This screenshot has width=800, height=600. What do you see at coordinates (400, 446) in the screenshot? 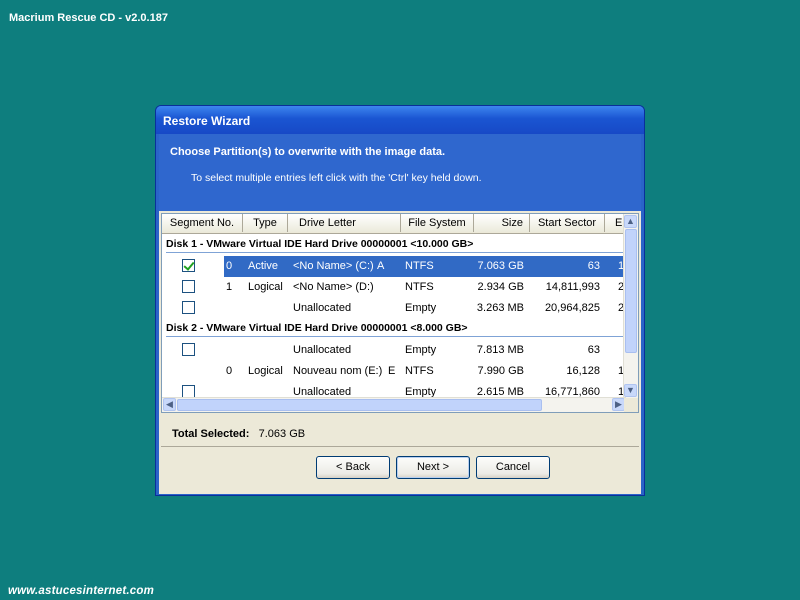
I see `button-separator` at bounding box center [400, 446].